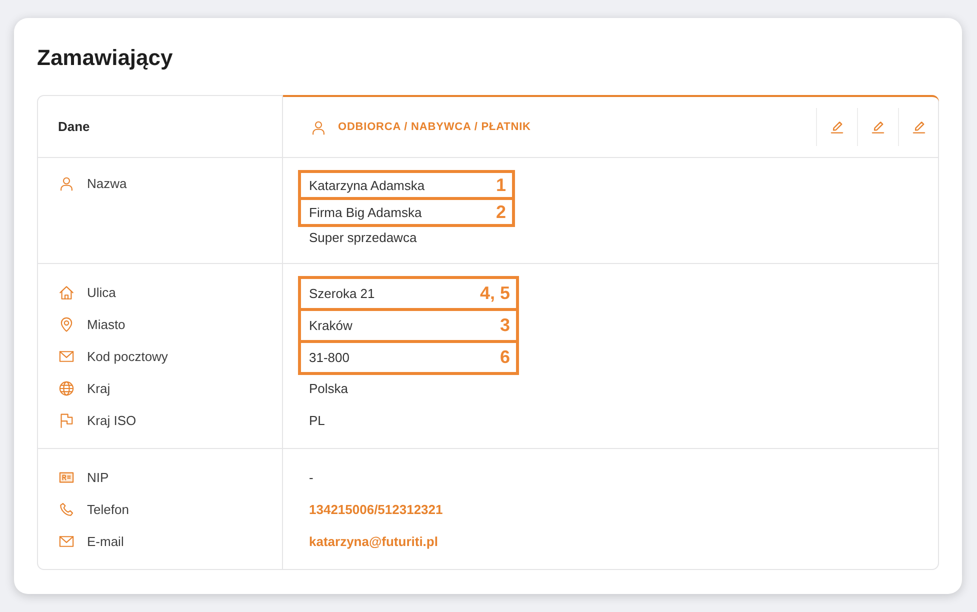  I want to click on flag-icon, so click(66, 420).